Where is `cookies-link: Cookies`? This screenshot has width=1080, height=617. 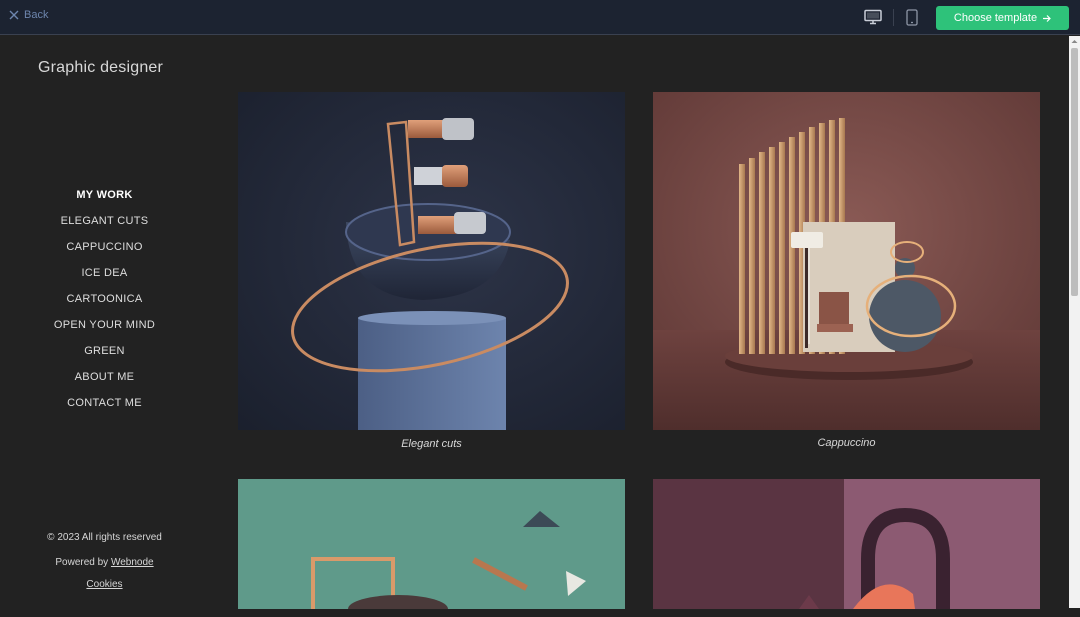 cookies-link: Cookies is located at coordinates (104, 584).